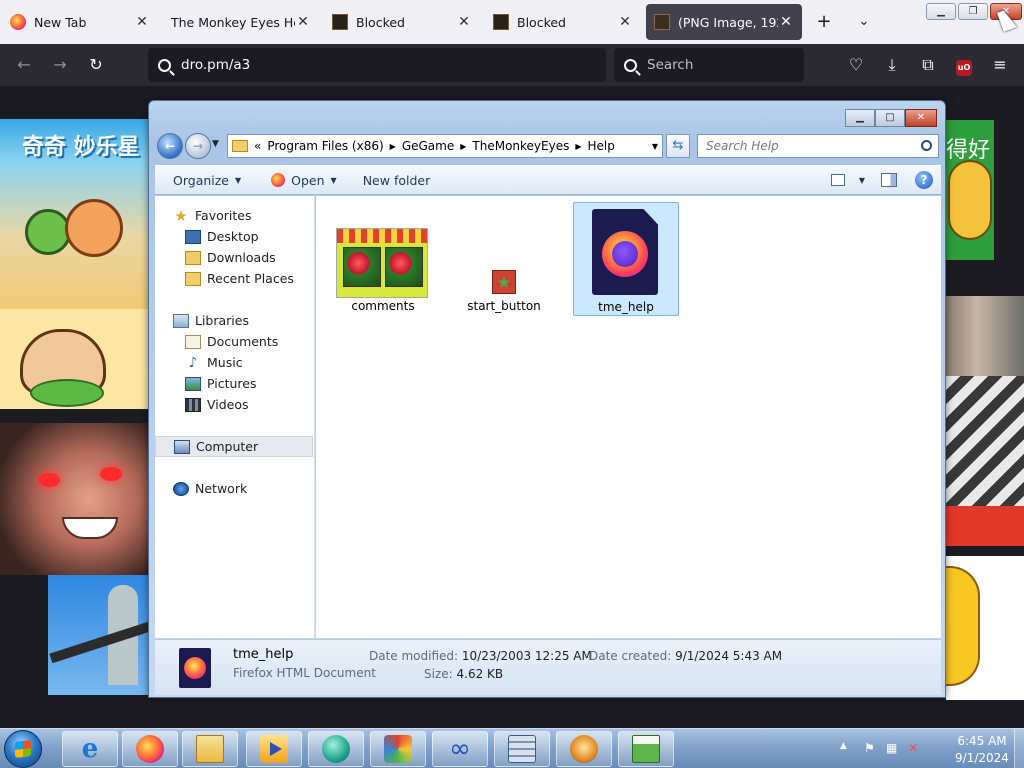  I want to click on explorer-caption-buttons: ▁ □ ✕, so click(891, 118).